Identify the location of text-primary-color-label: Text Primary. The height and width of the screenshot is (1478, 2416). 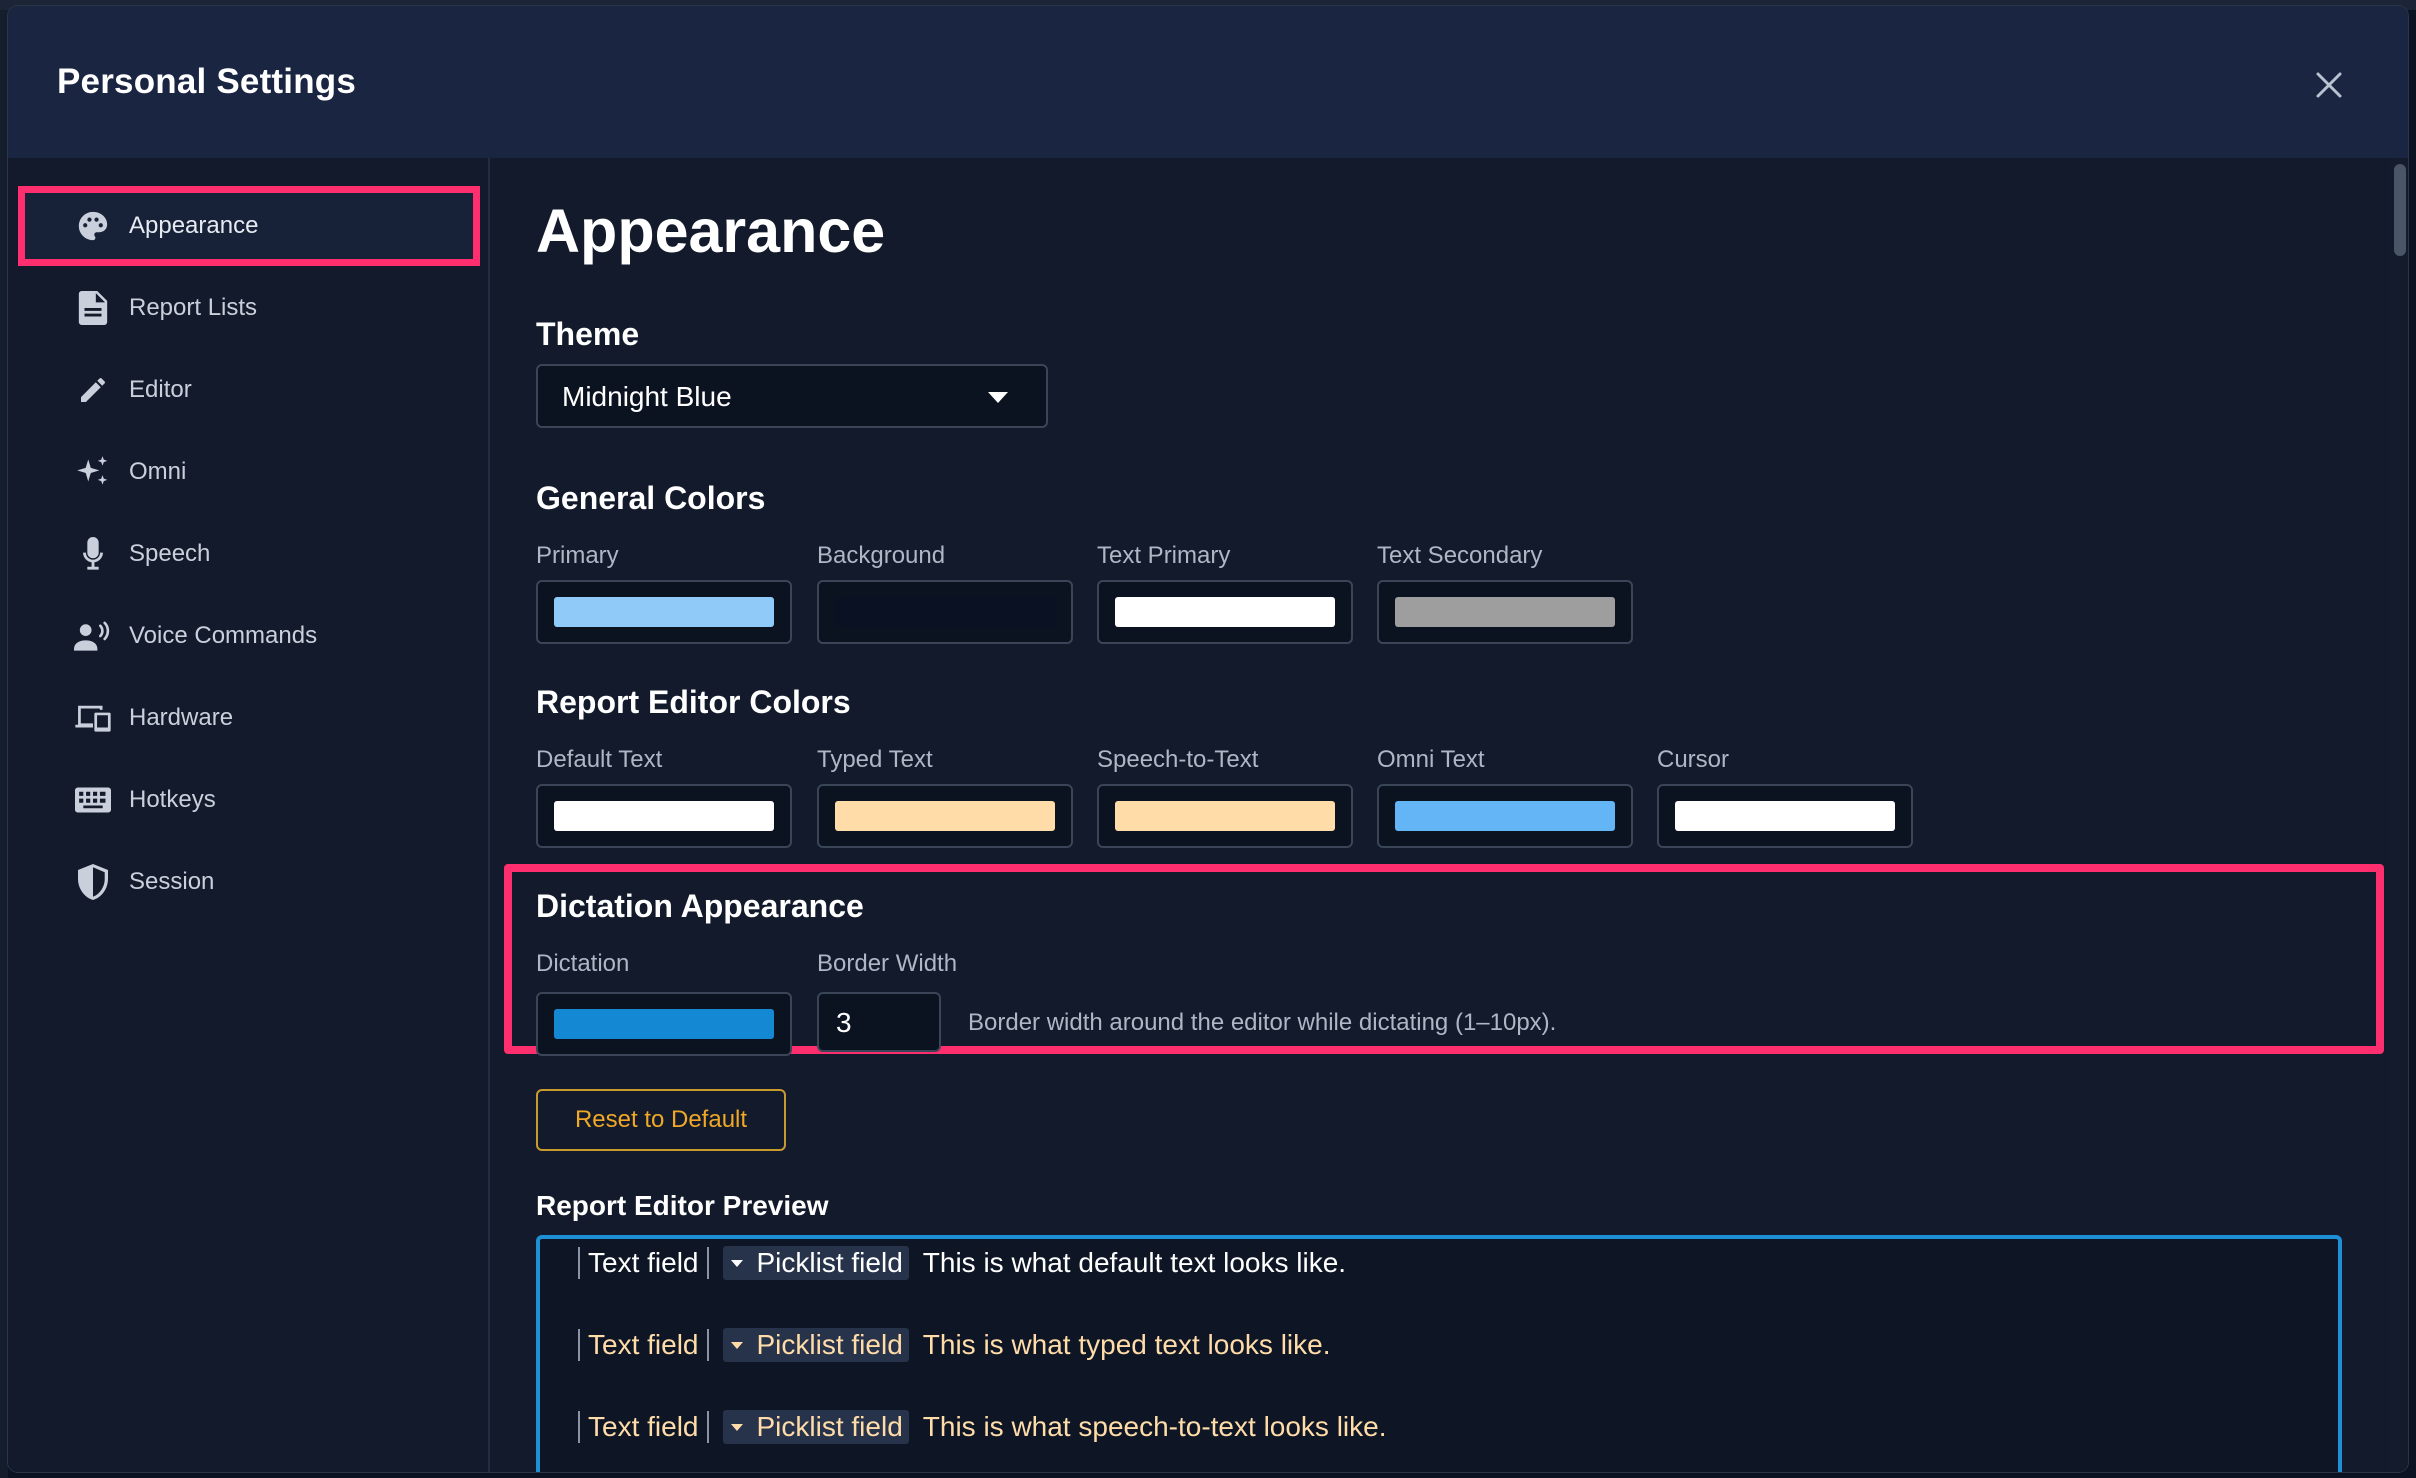
(1164, 555).